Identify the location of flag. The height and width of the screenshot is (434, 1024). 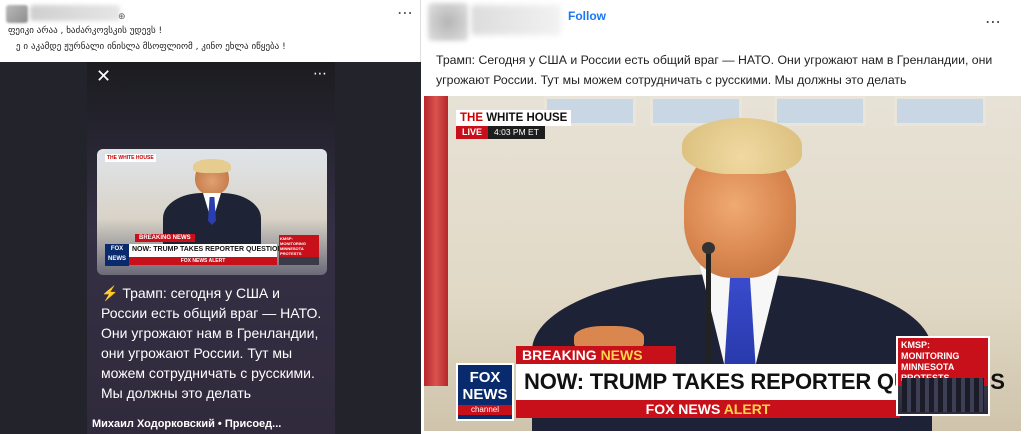
(436, 241).